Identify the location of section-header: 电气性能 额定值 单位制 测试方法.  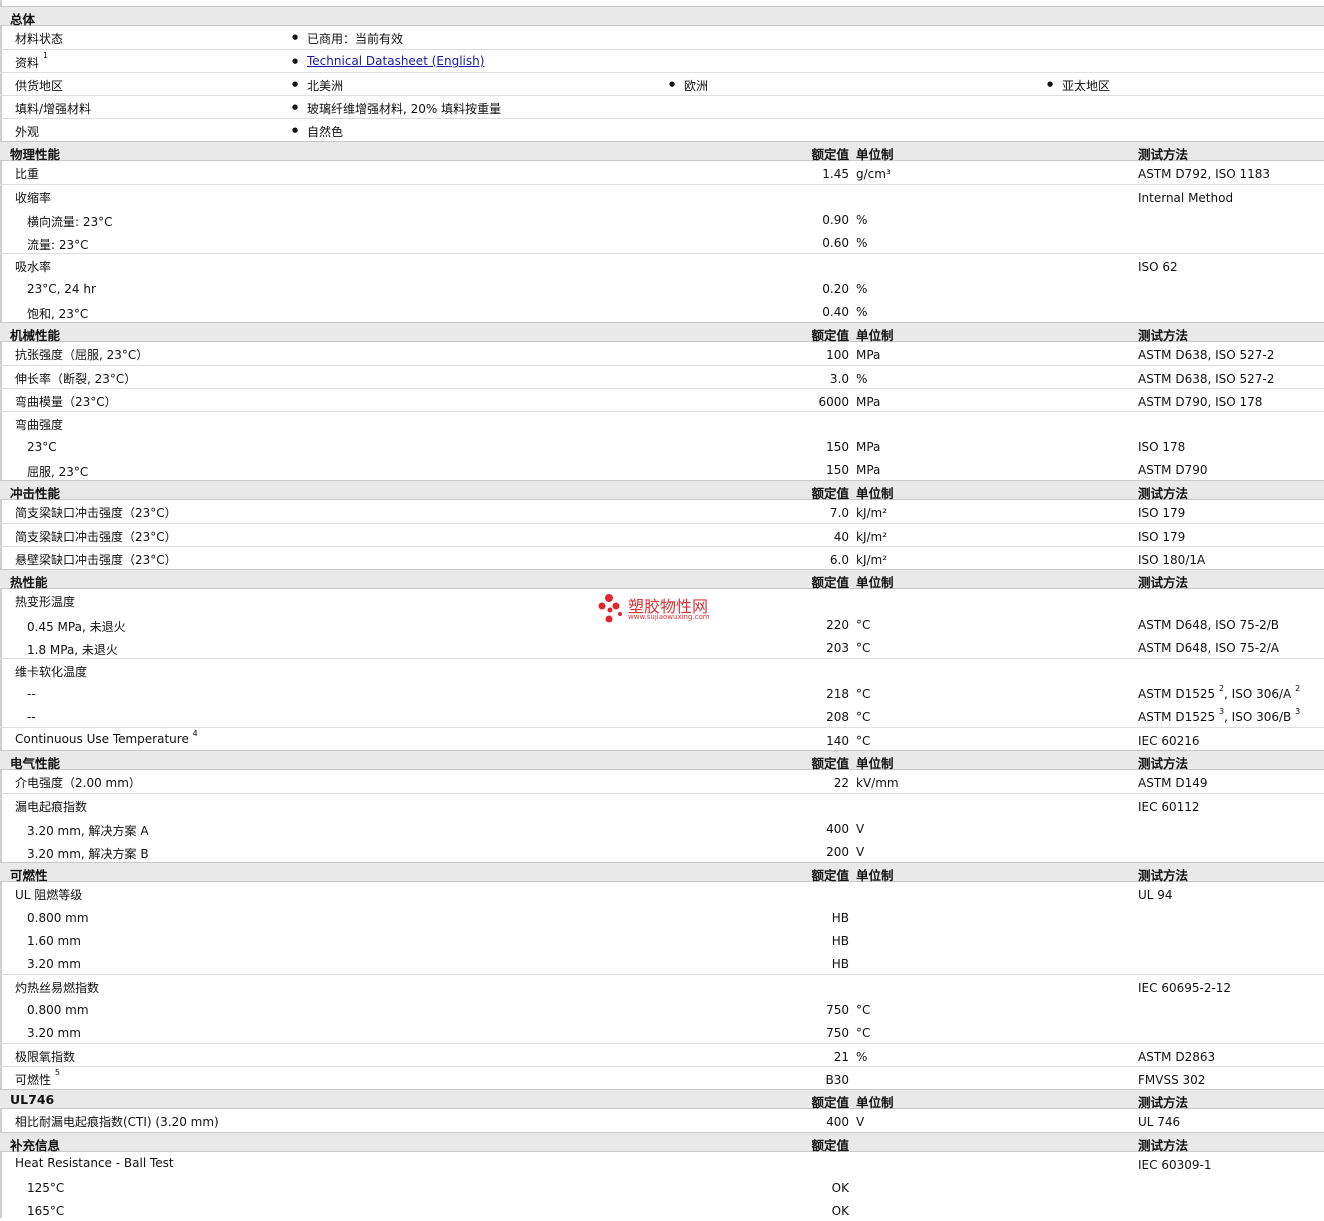
(662, 760).